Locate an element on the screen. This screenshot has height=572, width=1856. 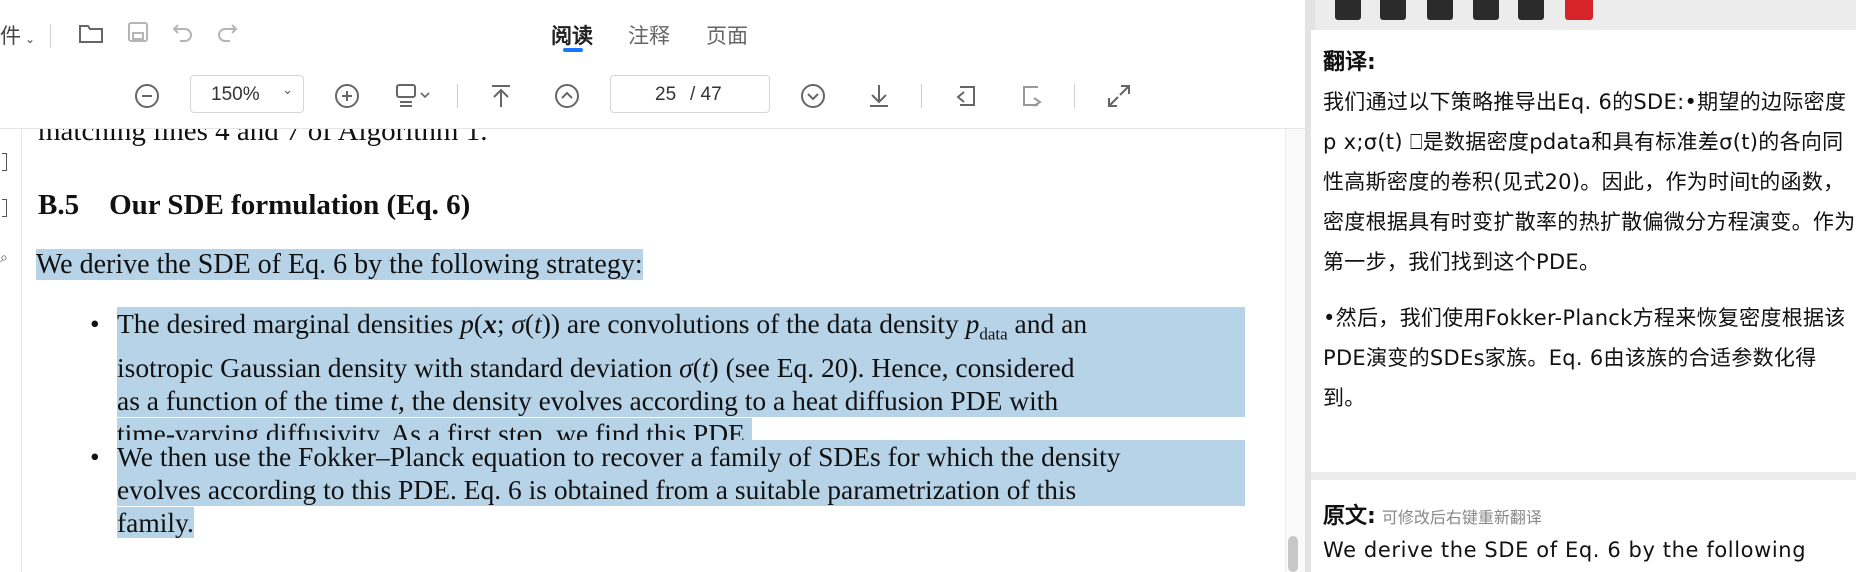
save-icon is located at coordinates (138, 32).